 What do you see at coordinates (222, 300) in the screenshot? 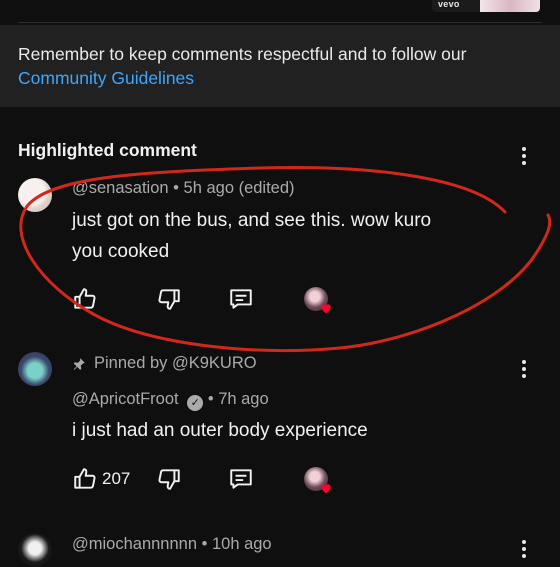
I see `comment-actions` at bounding box center [222, 300].